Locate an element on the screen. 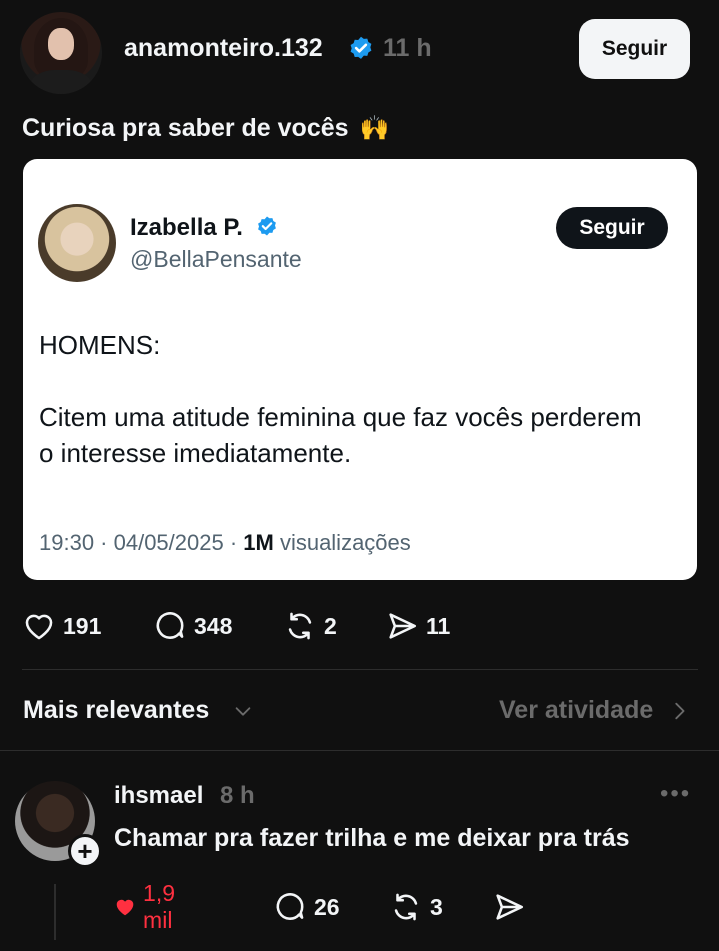 The image size is (719, 951). tweet-follow-button: Seguir is located at coordinates (612, 228).